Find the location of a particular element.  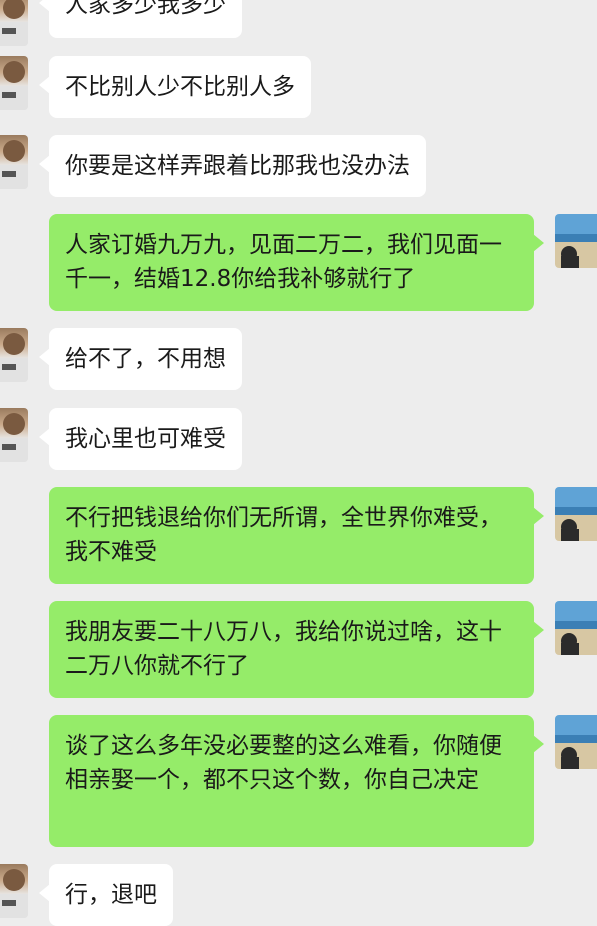

message-bubble: 人家多少我多少 is located at coordinates (140, 19).